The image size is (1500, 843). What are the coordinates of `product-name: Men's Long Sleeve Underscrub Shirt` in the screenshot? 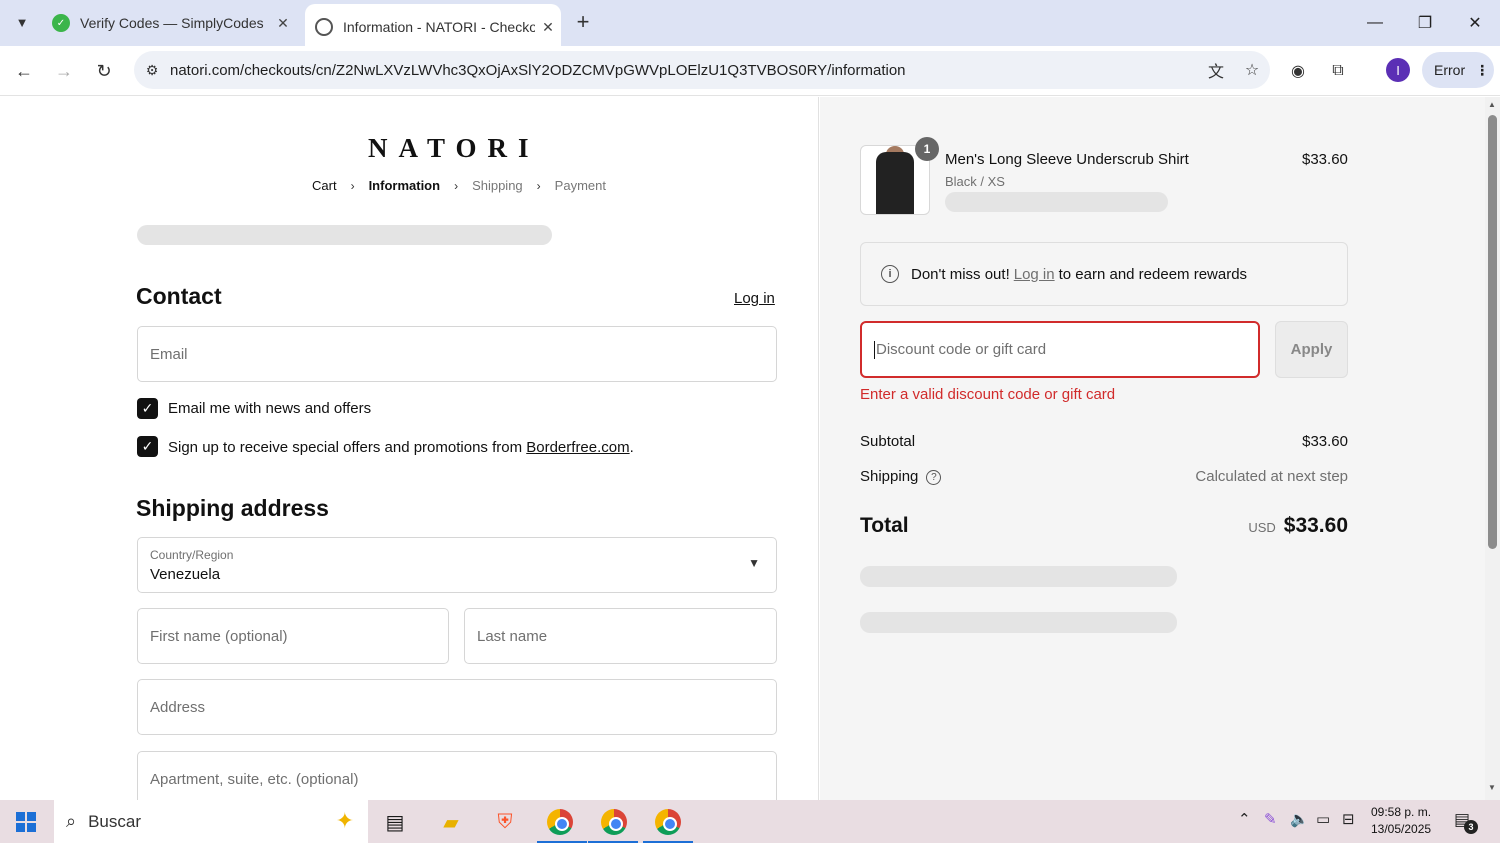 It's located at (1067, 159).